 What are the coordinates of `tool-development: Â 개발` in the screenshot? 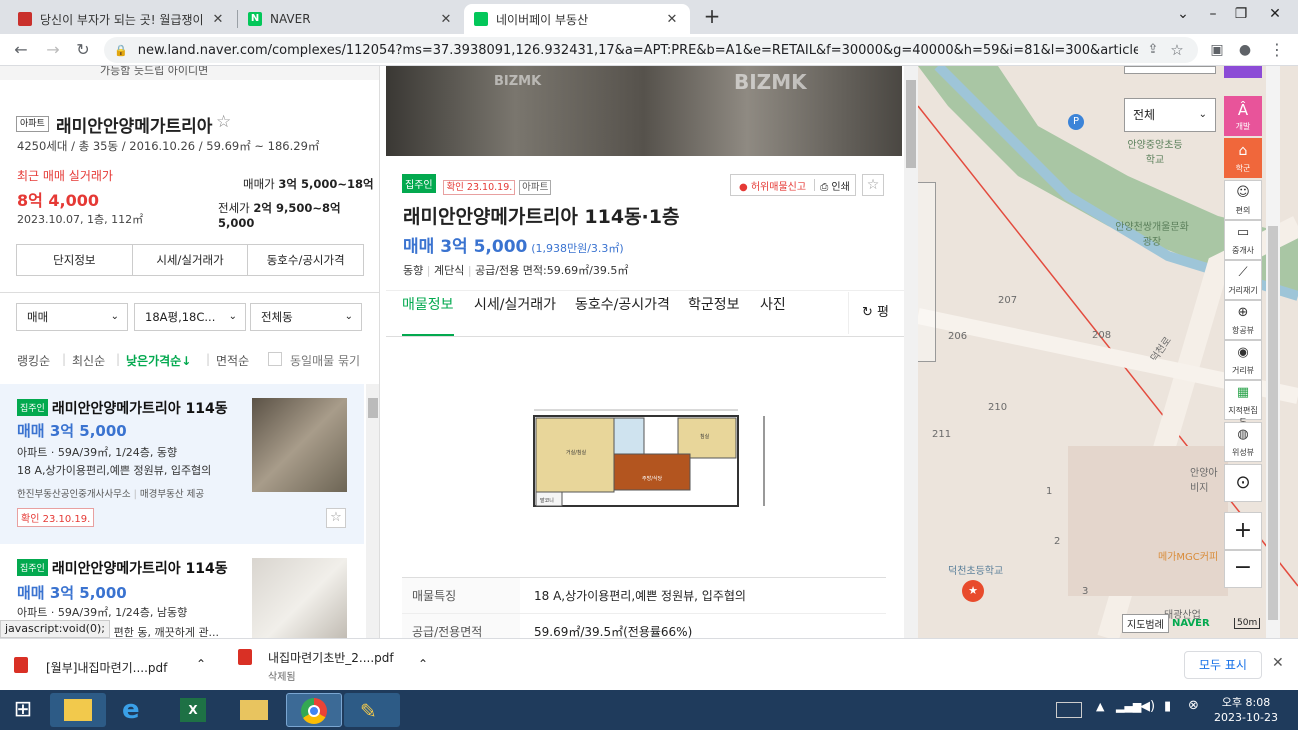 It's located at (1243, 116).